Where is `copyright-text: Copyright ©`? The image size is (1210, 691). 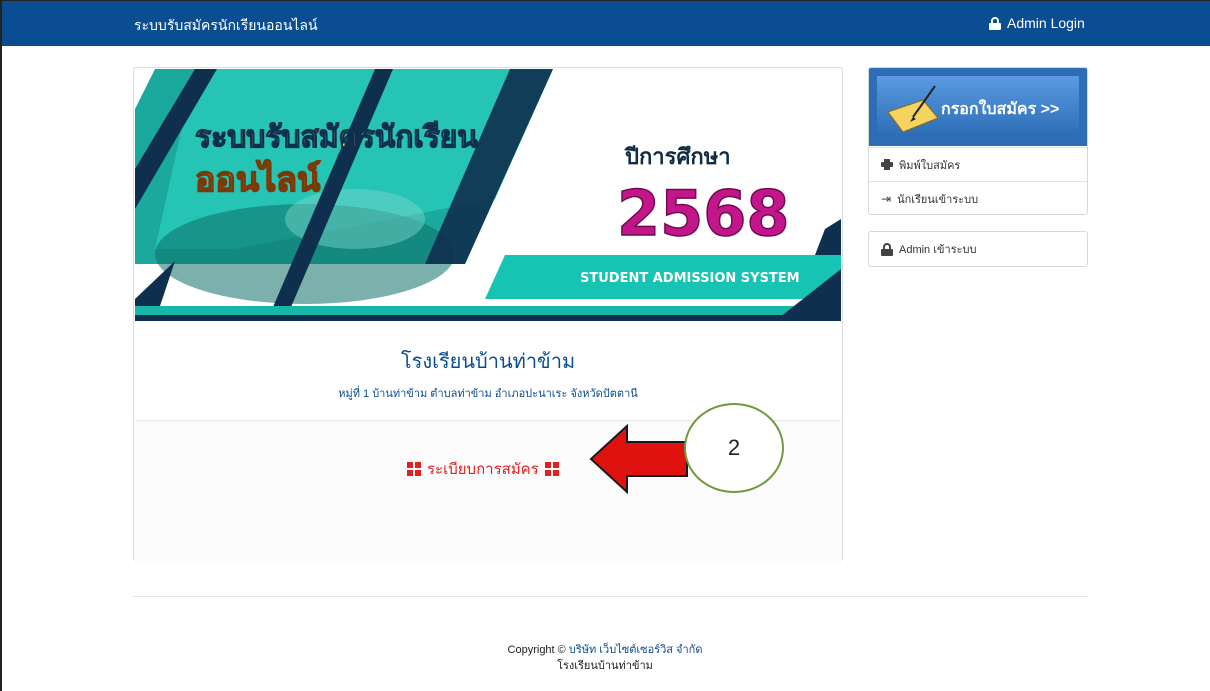 copyright-text: Copyright © is located at coordinates (536, 650).